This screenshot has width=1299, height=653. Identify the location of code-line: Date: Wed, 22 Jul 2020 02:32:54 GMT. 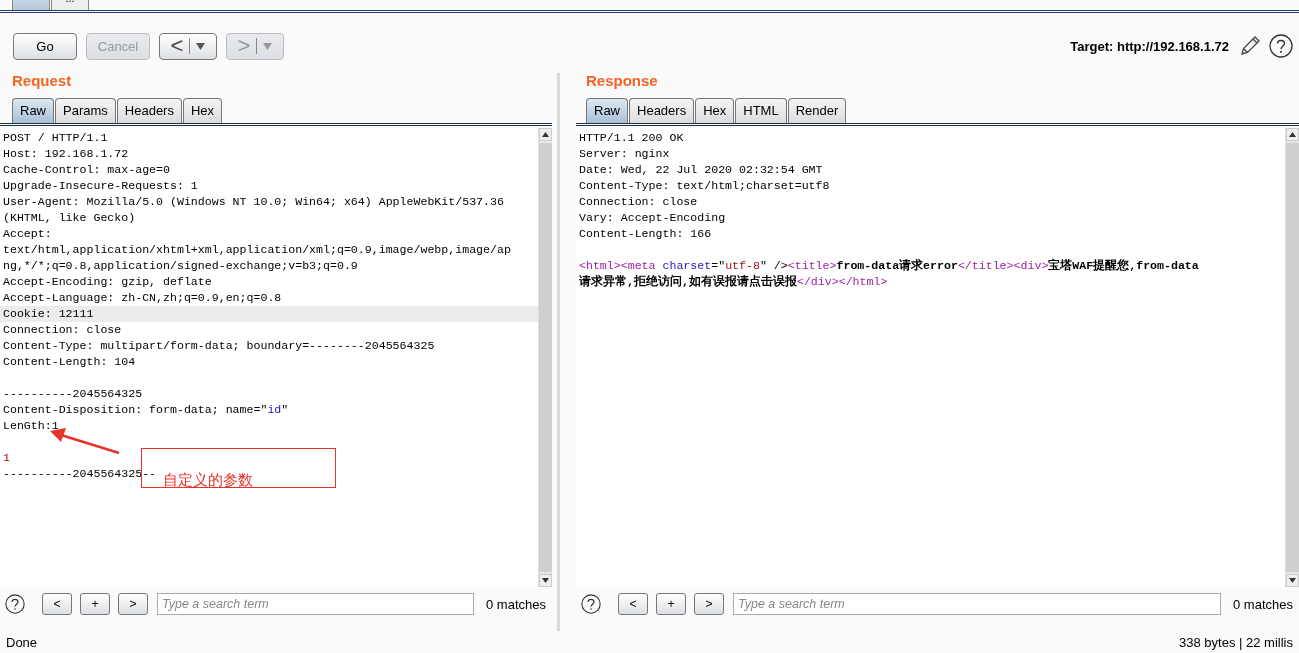
(700, 170).